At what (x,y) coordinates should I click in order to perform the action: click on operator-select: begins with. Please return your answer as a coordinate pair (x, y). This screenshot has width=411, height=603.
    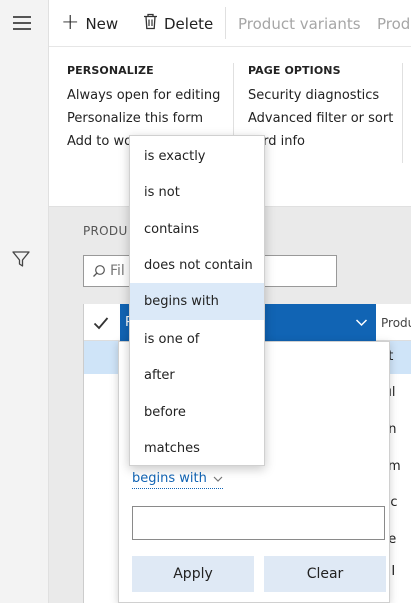
    Looking at the image, I should click on (177, 480).